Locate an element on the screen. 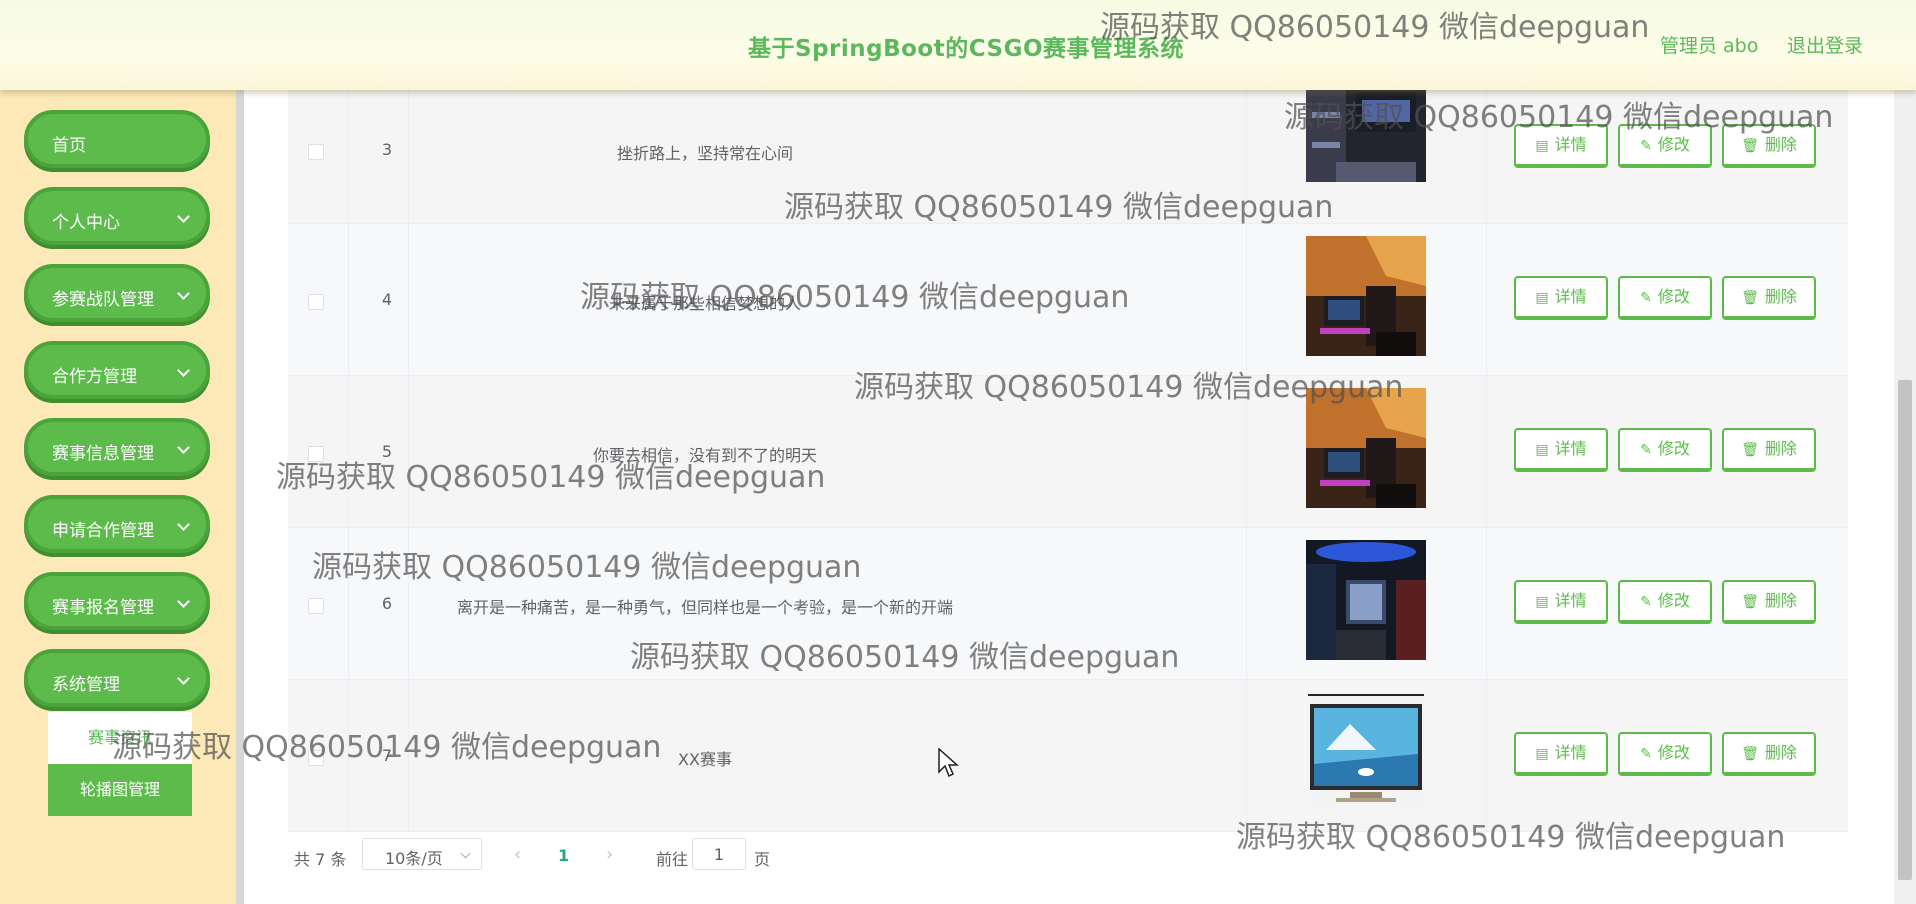 Image resolution: width=1916 pixels, height=904 pixels. goto-label: 前往 is located at coordinates (672, 859).